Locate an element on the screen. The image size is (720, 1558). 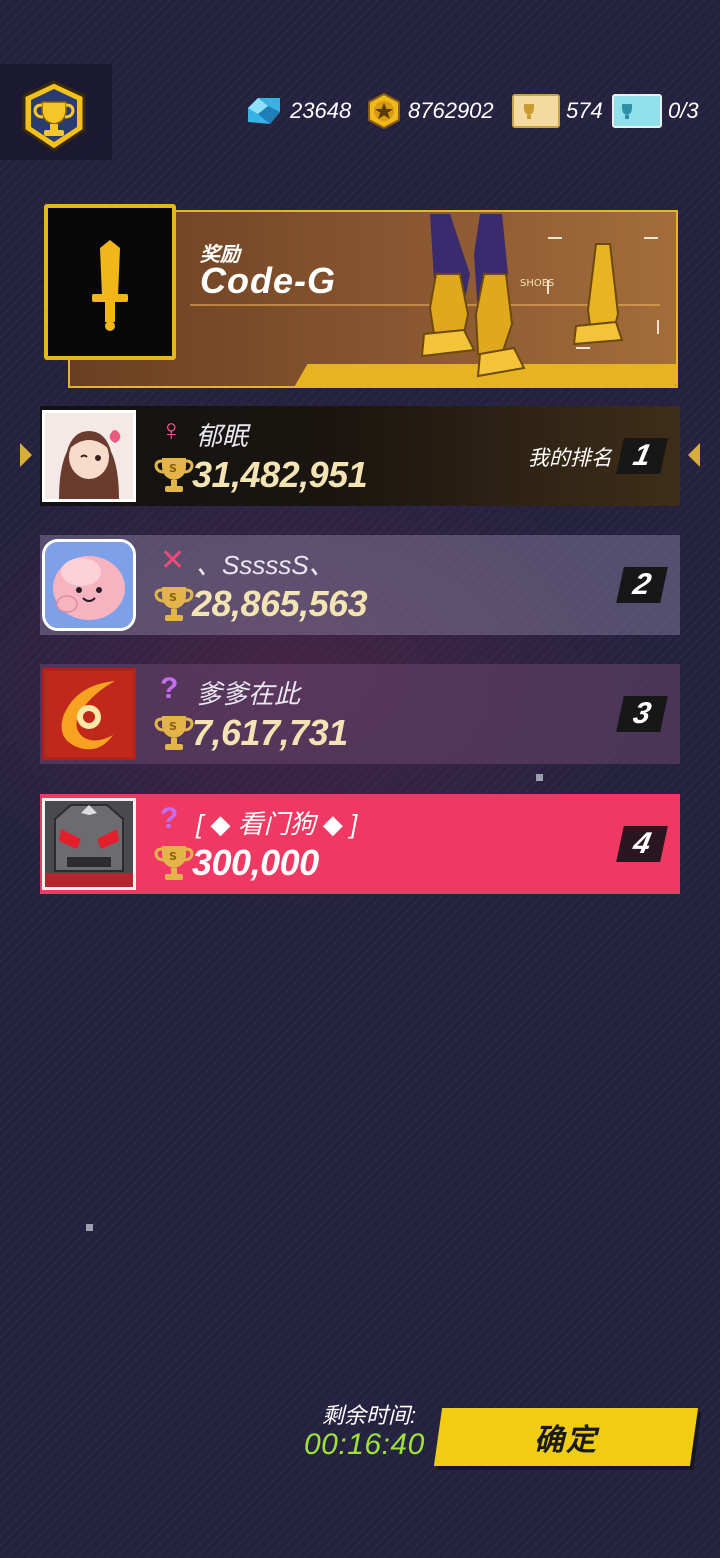
female-gender-icon: ♀ is located at coordinates (171, 430).